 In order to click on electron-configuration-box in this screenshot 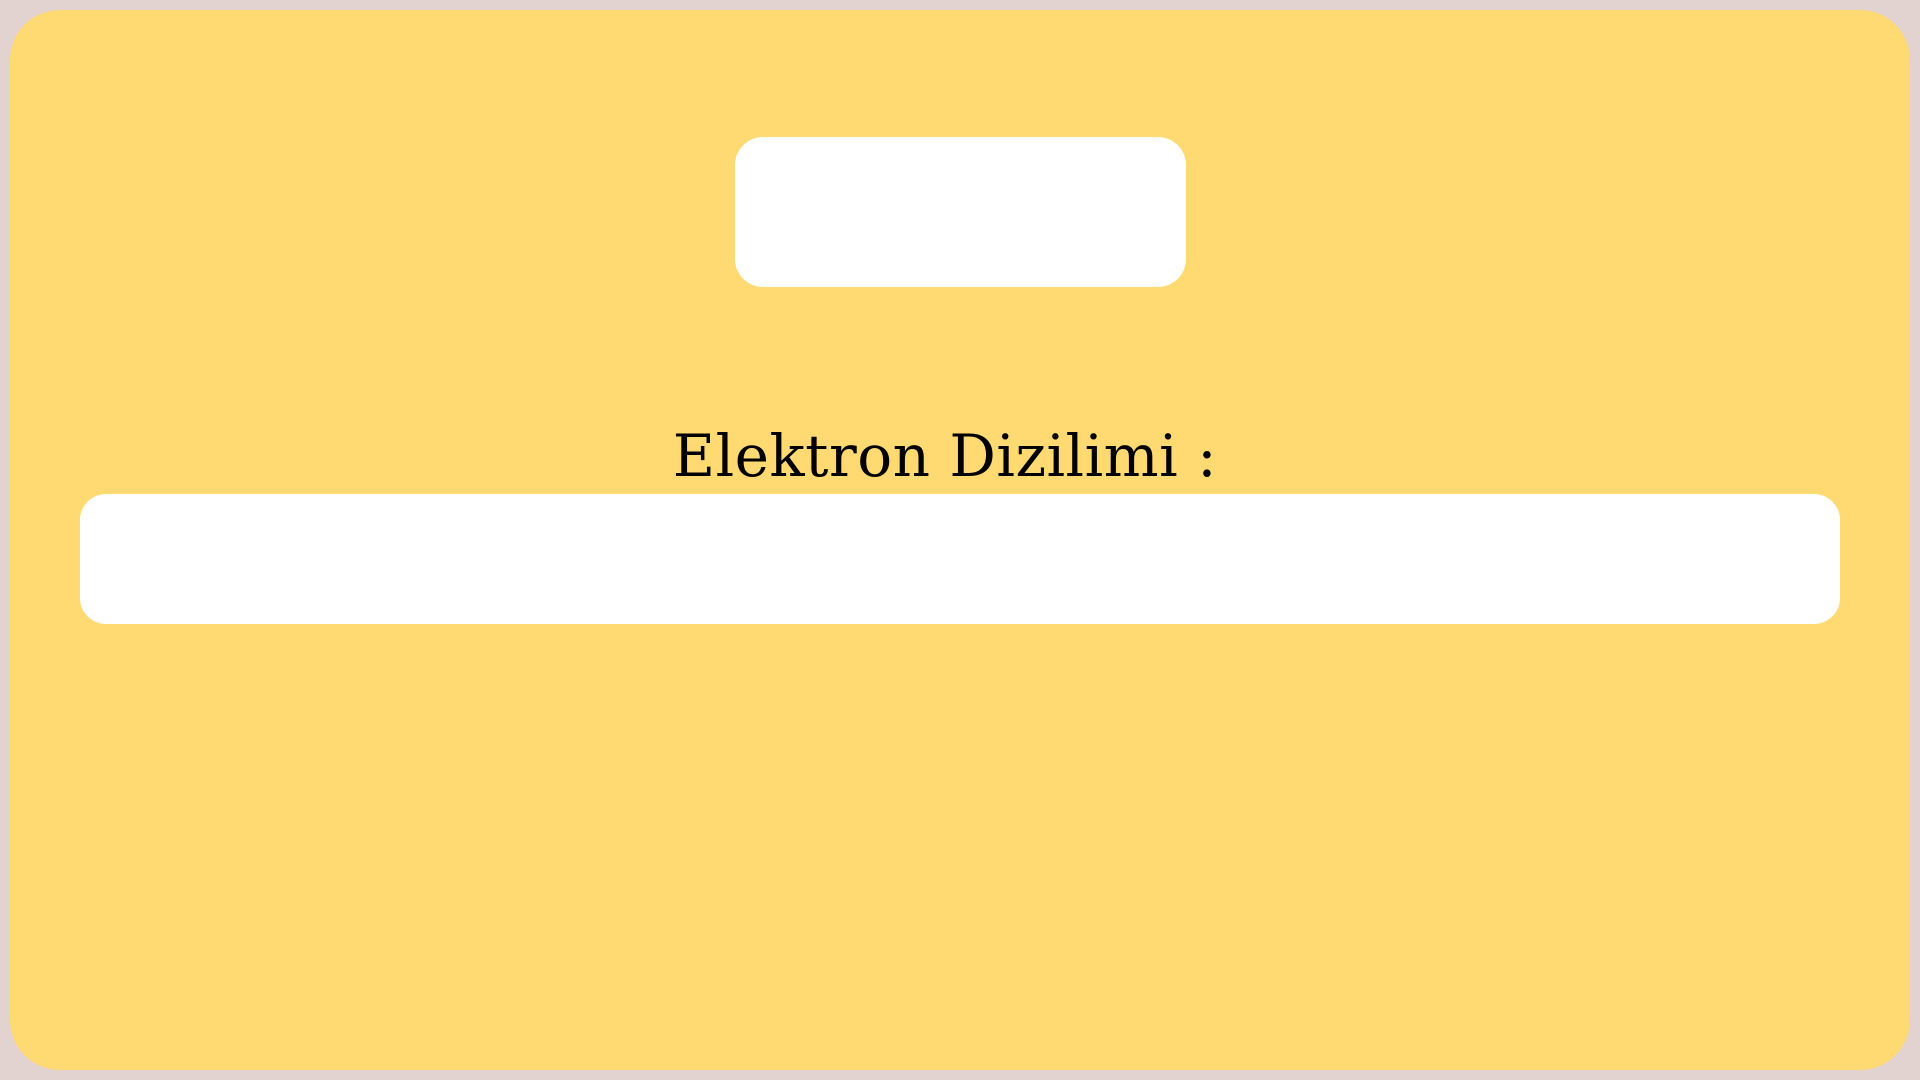, I will do `click(960, 559)`.